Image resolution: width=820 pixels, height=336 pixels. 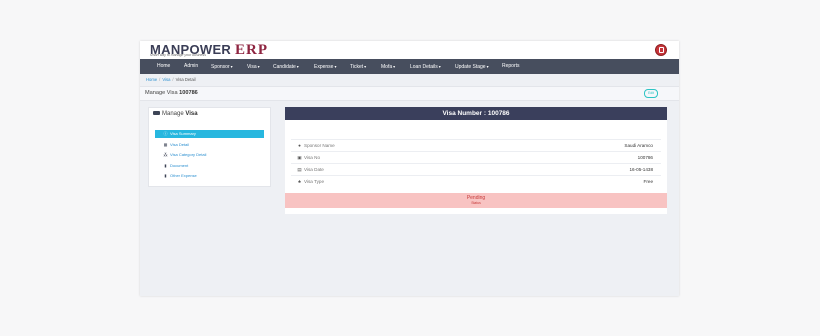 I want to click on edit-button: Edit, so click(x=651, y=93).